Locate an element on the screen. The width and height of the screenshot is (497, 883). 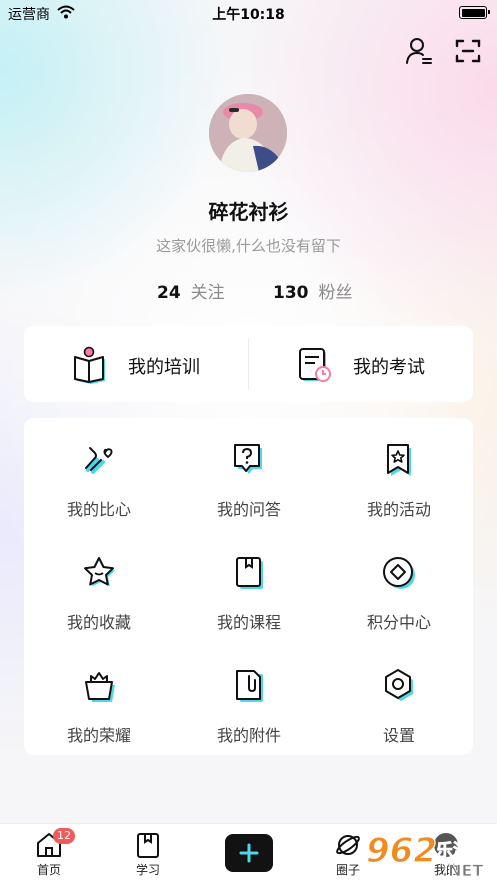
settings-button: 设置 is located at coordinates (399, 699).